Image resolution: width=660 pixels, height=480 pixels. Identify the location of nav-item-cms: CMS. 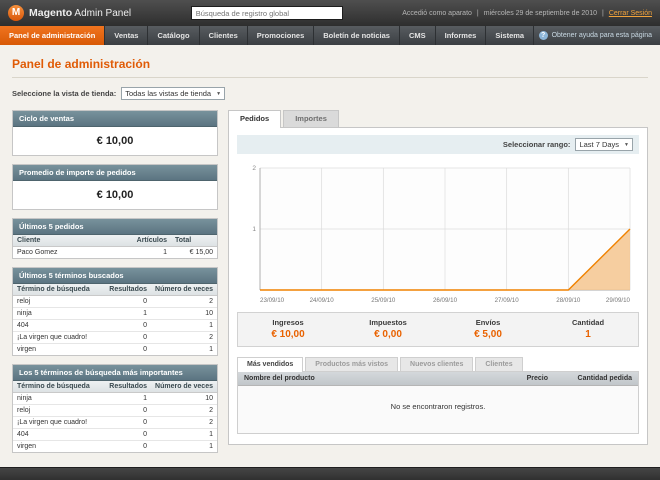
(418, 35).